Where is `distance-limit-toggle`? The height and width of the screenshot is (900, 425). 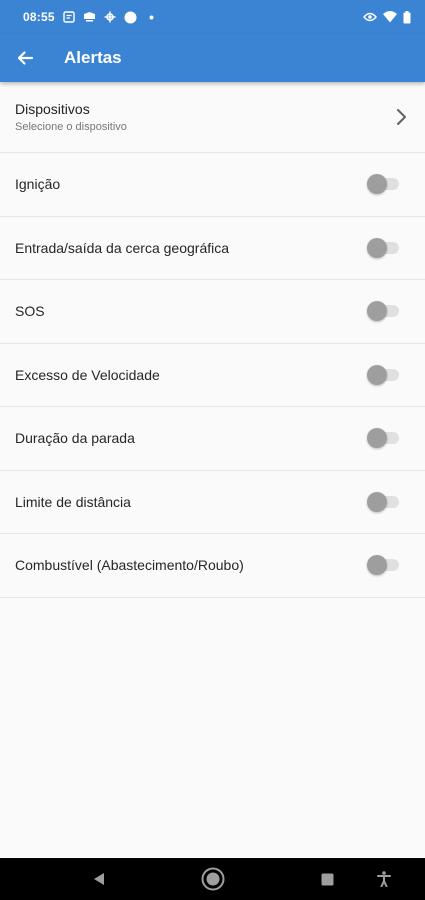 distance-limit-toggle is located at coordinates (384, 501).